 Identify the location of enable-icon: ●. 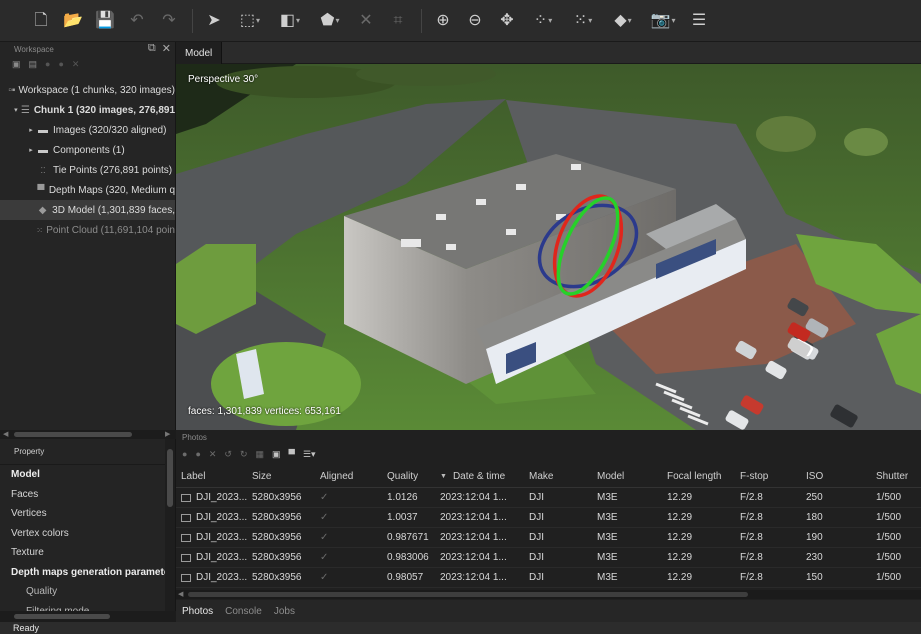
(47, 64).